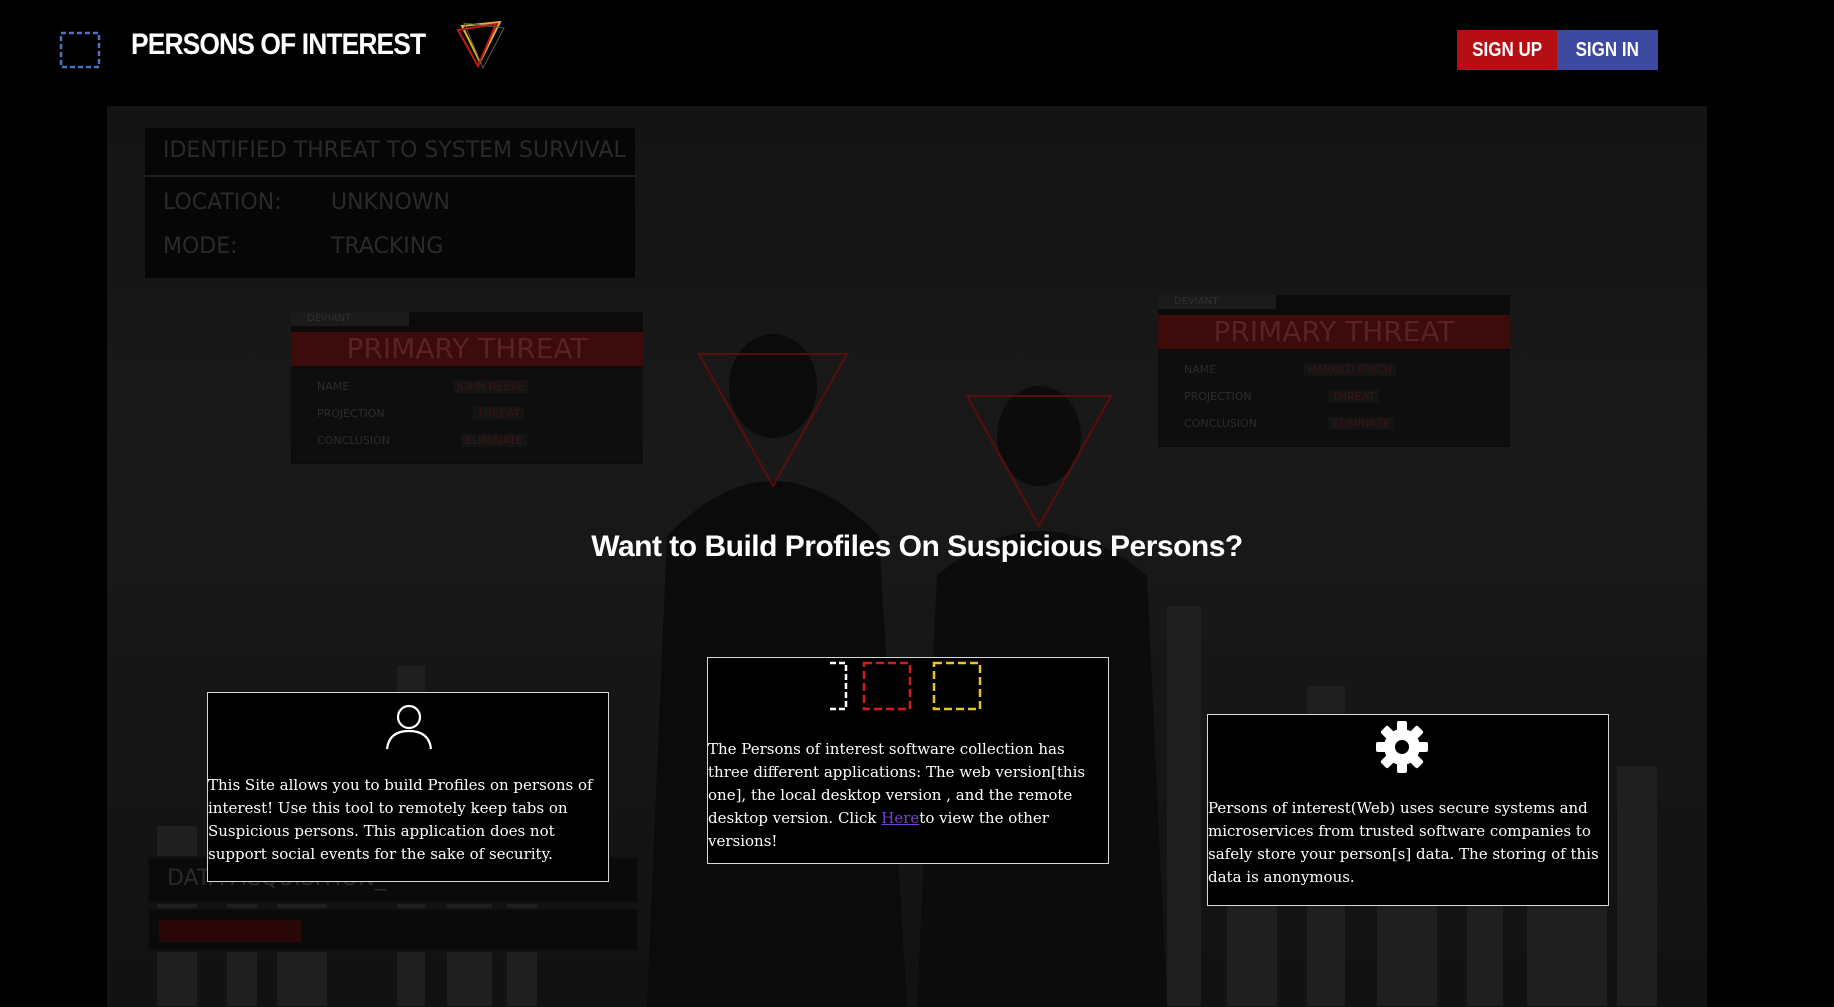 The height and width of the screenshot is (1007, 1834). What do you see at coordinates (1607, 50) in the screenshot?
I see `sign-in-button: SIGN IN` at bounding box center [1607, 50].